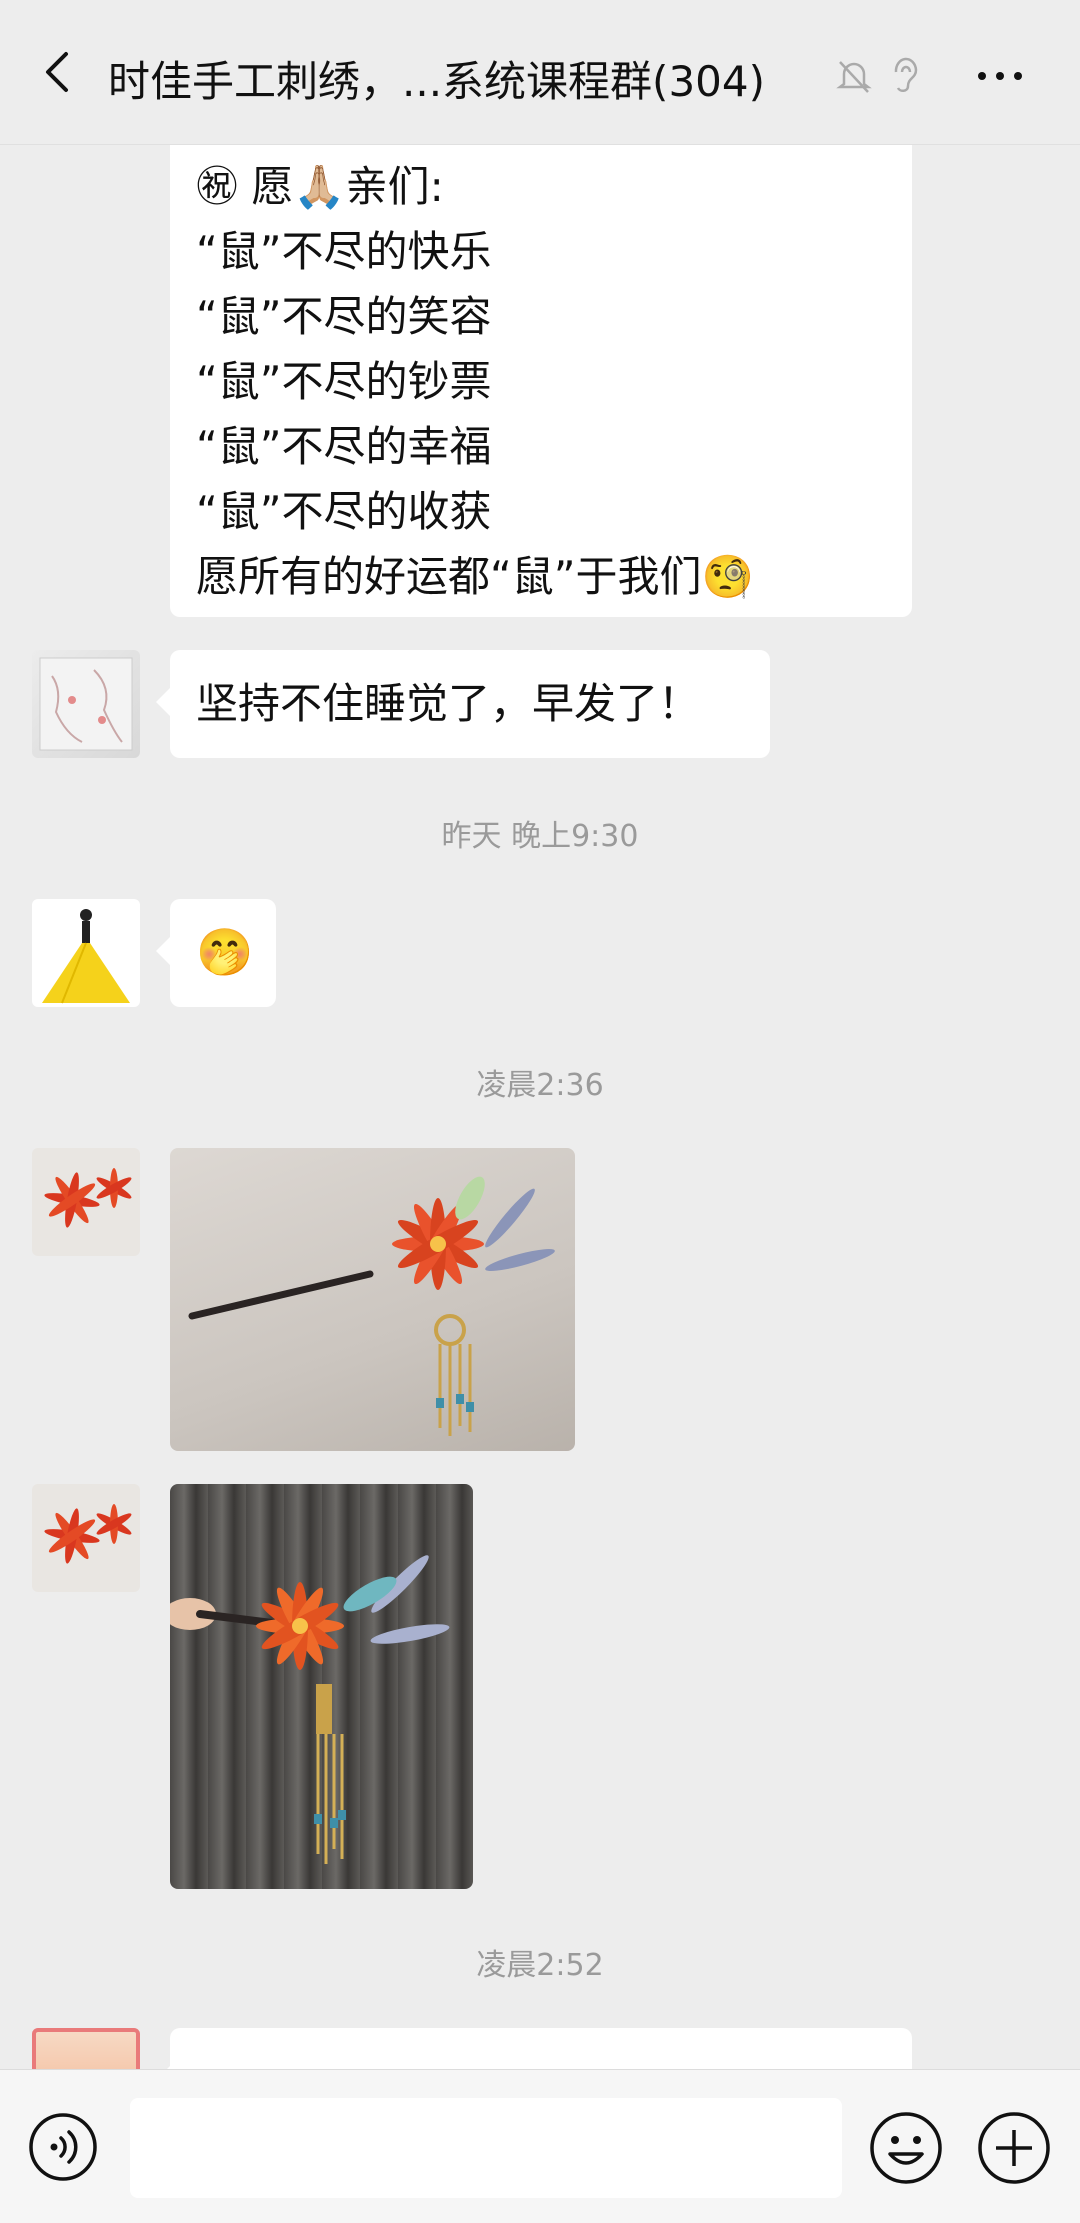 The width and height of the screenshot is (1080, 2223). I want to click on greeting-line: ㊗ 愿🙏🏼亲们:, so click(320, 186).